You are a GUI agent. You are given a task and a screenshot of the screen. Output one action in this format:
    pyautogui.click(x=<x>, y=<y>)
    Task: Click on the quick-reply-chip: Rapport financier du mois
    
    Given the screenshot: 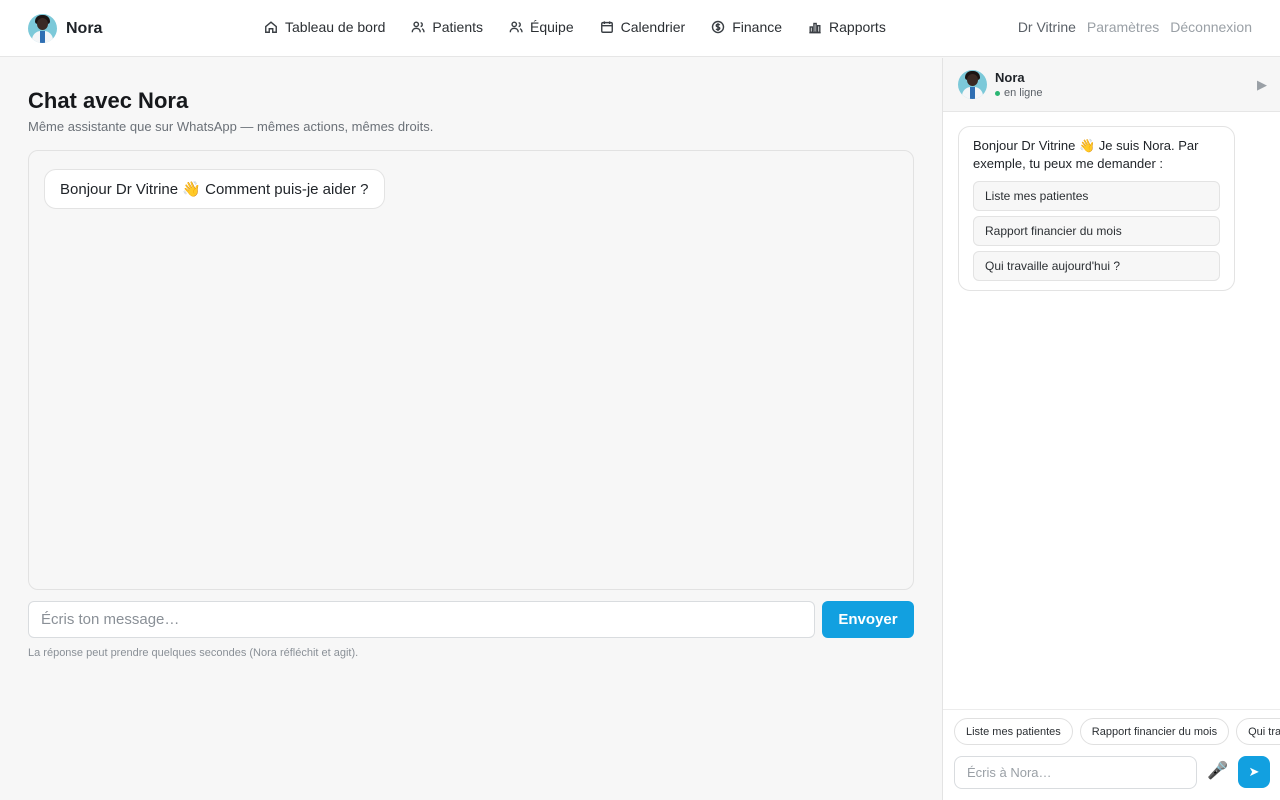 What is the action you would take?
    pyautogui.click(x=1154, y=731)
    